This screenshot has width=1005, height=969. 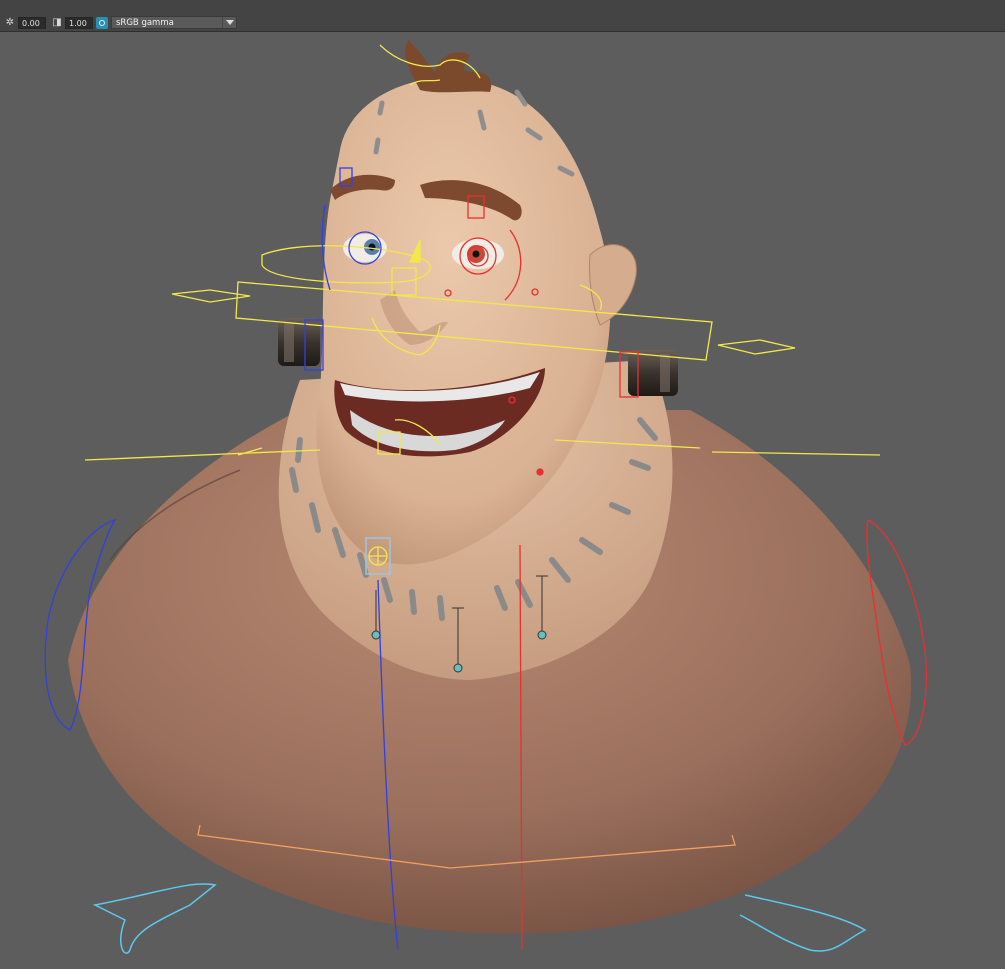 I want to click on exposure-icon: ✲, so click(x=10, y=23).